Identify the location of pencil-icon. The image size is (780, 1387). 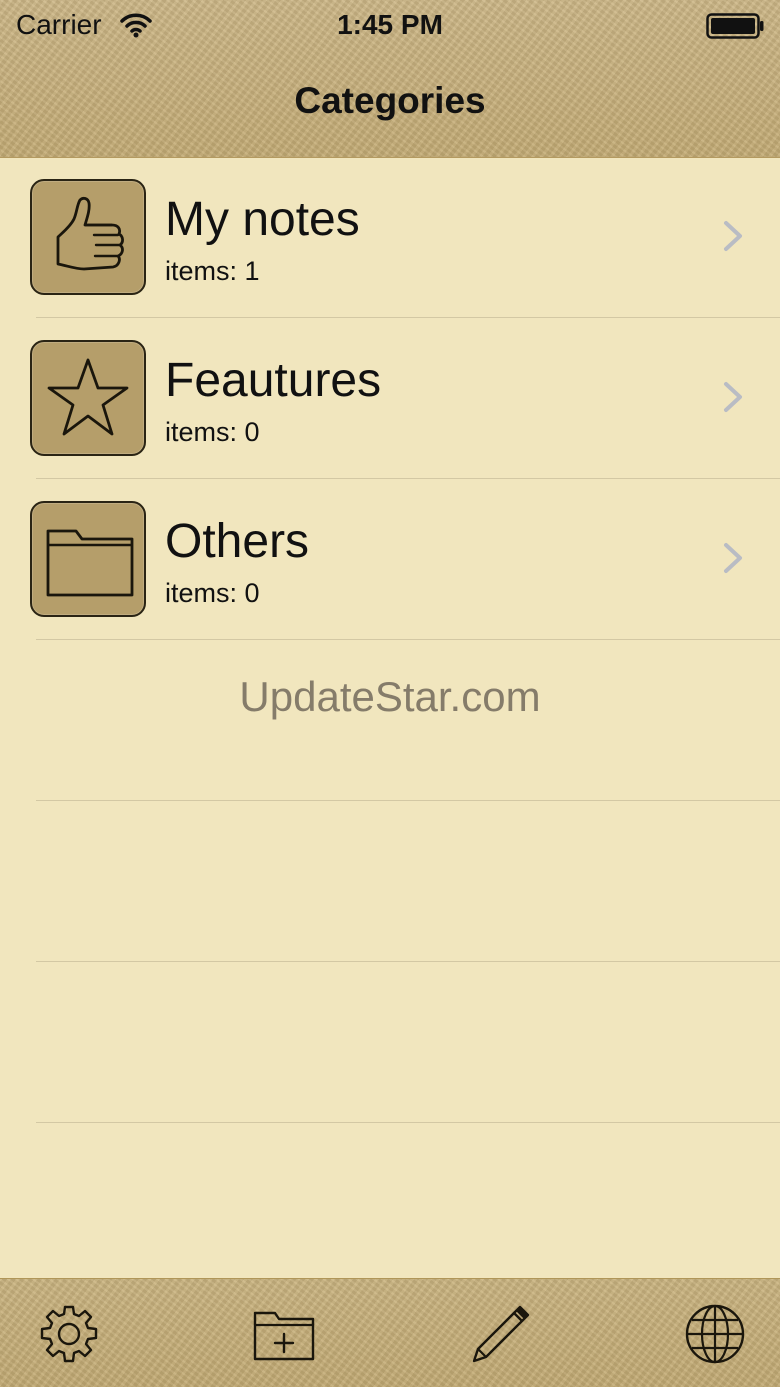
(501, 1334).